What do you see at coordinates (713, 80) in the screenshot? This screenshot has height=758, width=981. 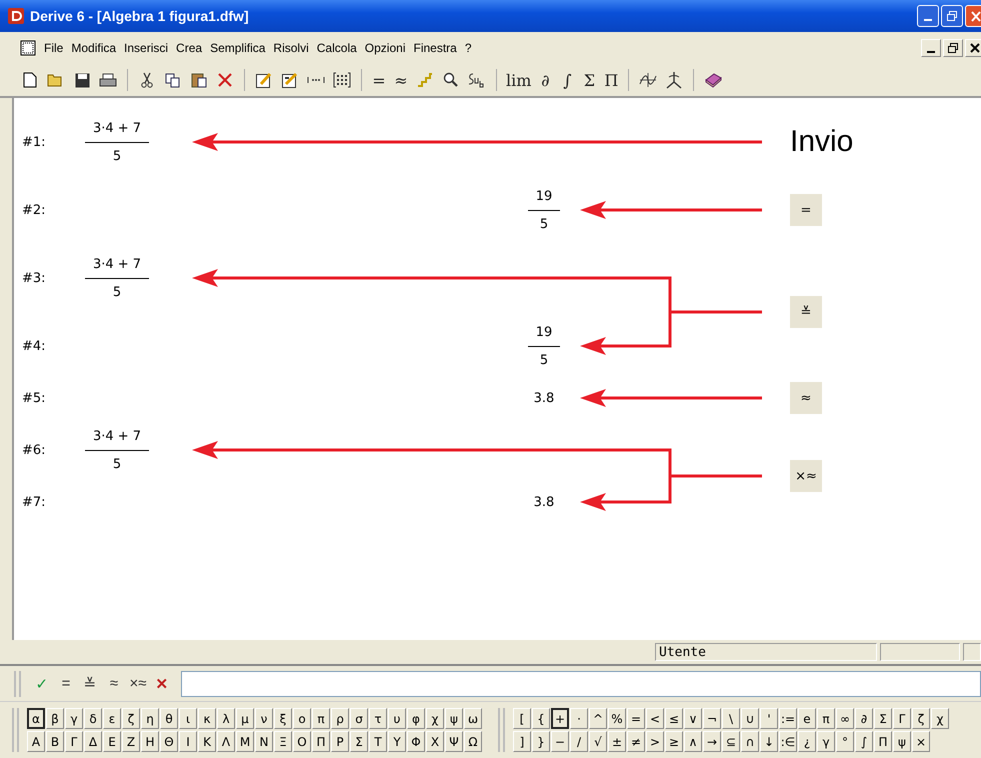 I see `book-icon` at bounding box center [713, 80].